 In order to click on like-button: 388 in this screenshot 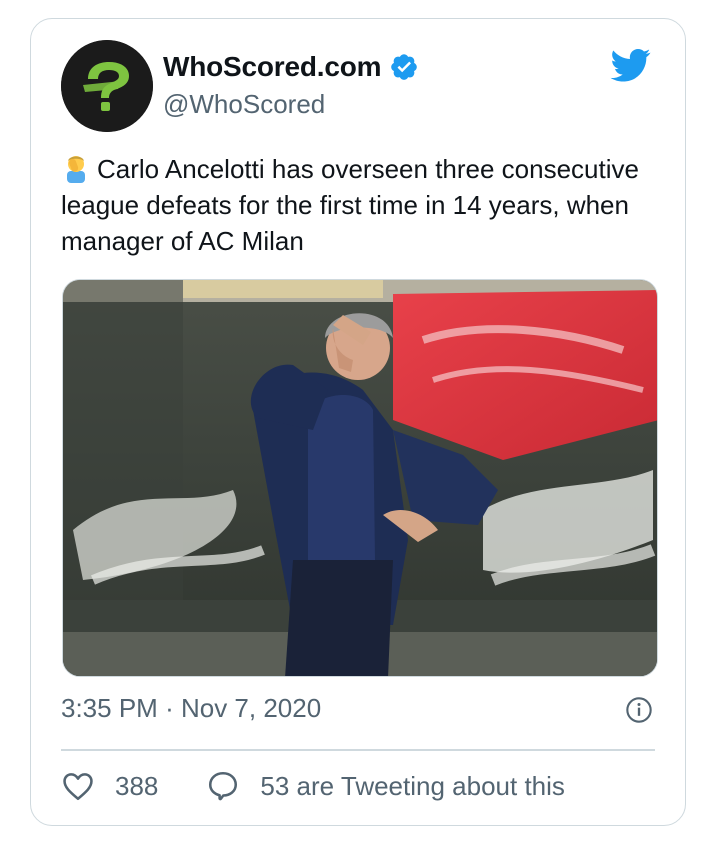, I will do `click(109, 786)`.